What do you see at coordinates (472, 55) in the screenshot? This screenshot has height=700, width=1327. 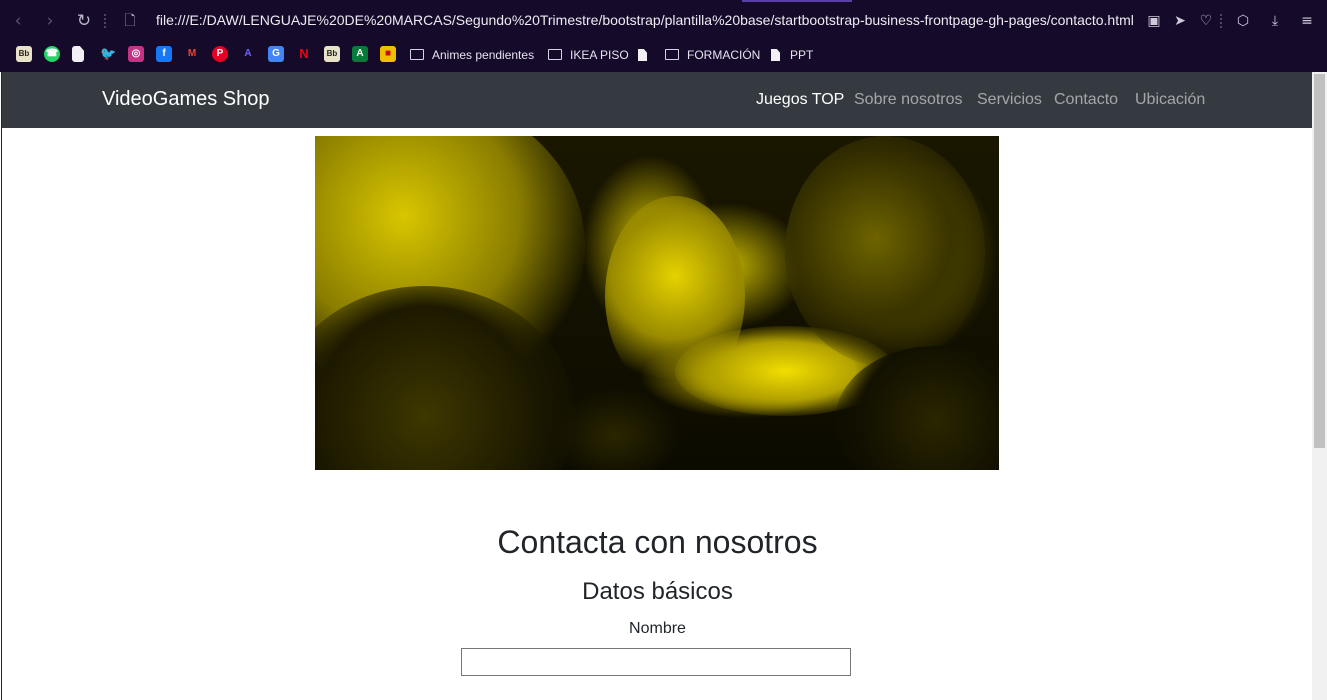 I see `bookmark-folder-animes: Animes pendientes` at bounding box center [472, 55].